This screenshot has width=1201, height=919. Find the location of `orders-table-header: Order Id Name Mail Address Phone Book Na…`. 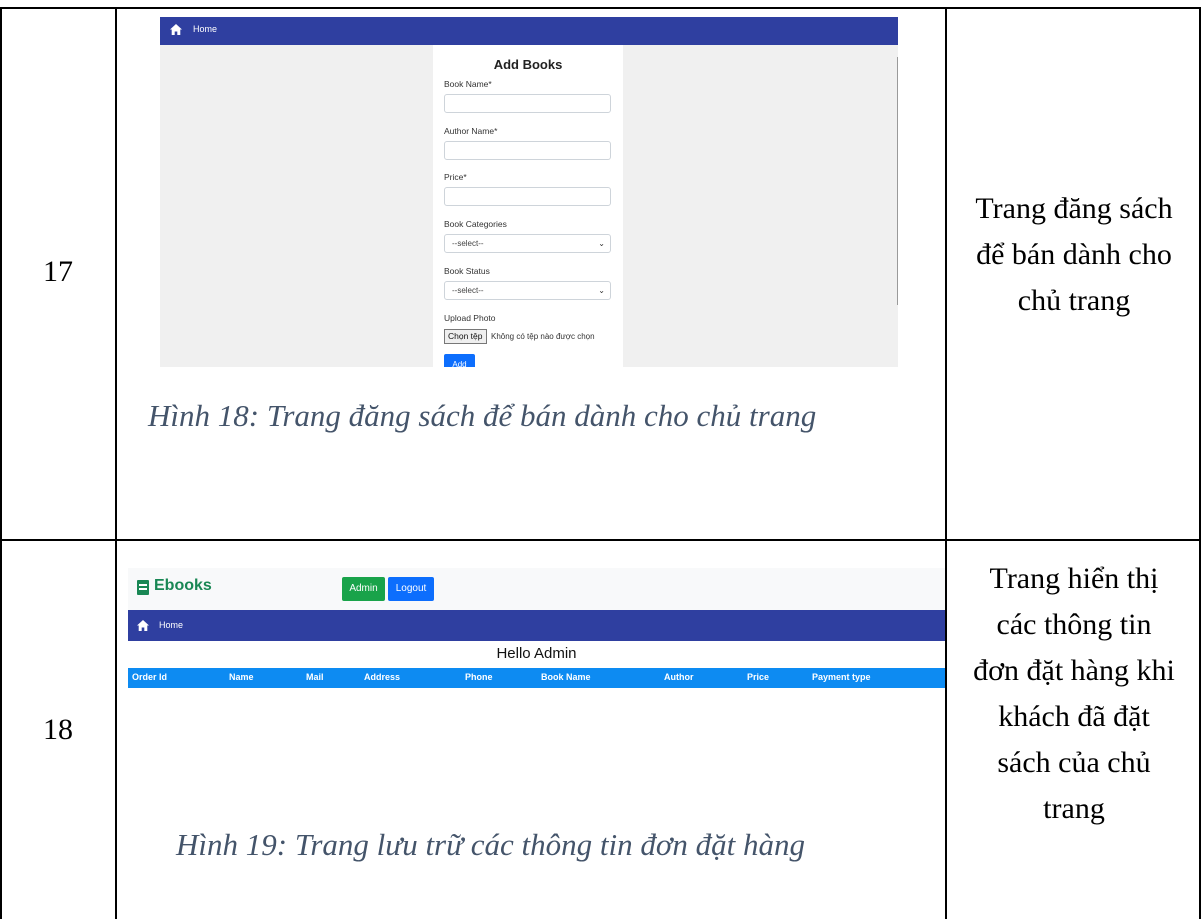

orders-table-header: Order Id Name Mail Address Phone Book Na… is located at coordinates (536, 678).